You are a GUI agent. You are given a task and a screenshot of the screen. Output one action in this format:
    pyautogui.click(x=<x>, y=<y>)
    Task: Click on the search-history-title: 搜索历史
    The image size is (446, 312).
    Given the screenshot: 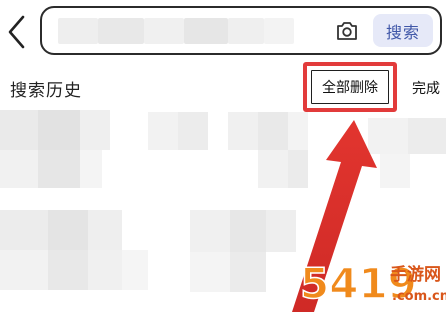 What is the action you would take?
    pyautogui.click(x=46, y=91)
    